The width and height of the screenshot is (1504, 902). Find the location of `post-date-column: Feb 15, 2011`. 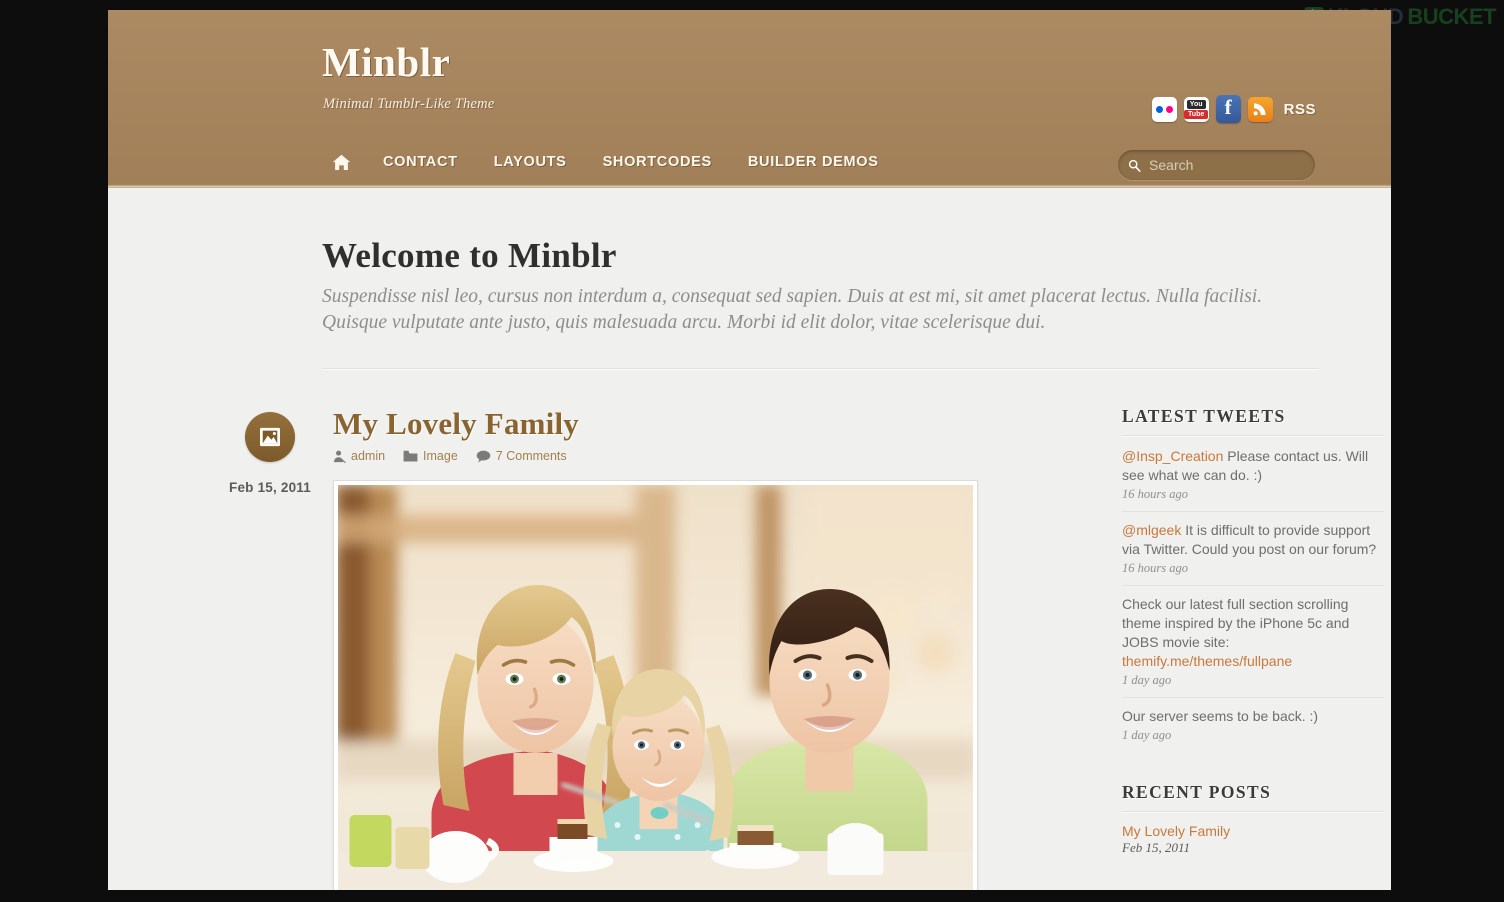

post-date-column: Feb 15, 2011 is located at coordinates (270, 648).